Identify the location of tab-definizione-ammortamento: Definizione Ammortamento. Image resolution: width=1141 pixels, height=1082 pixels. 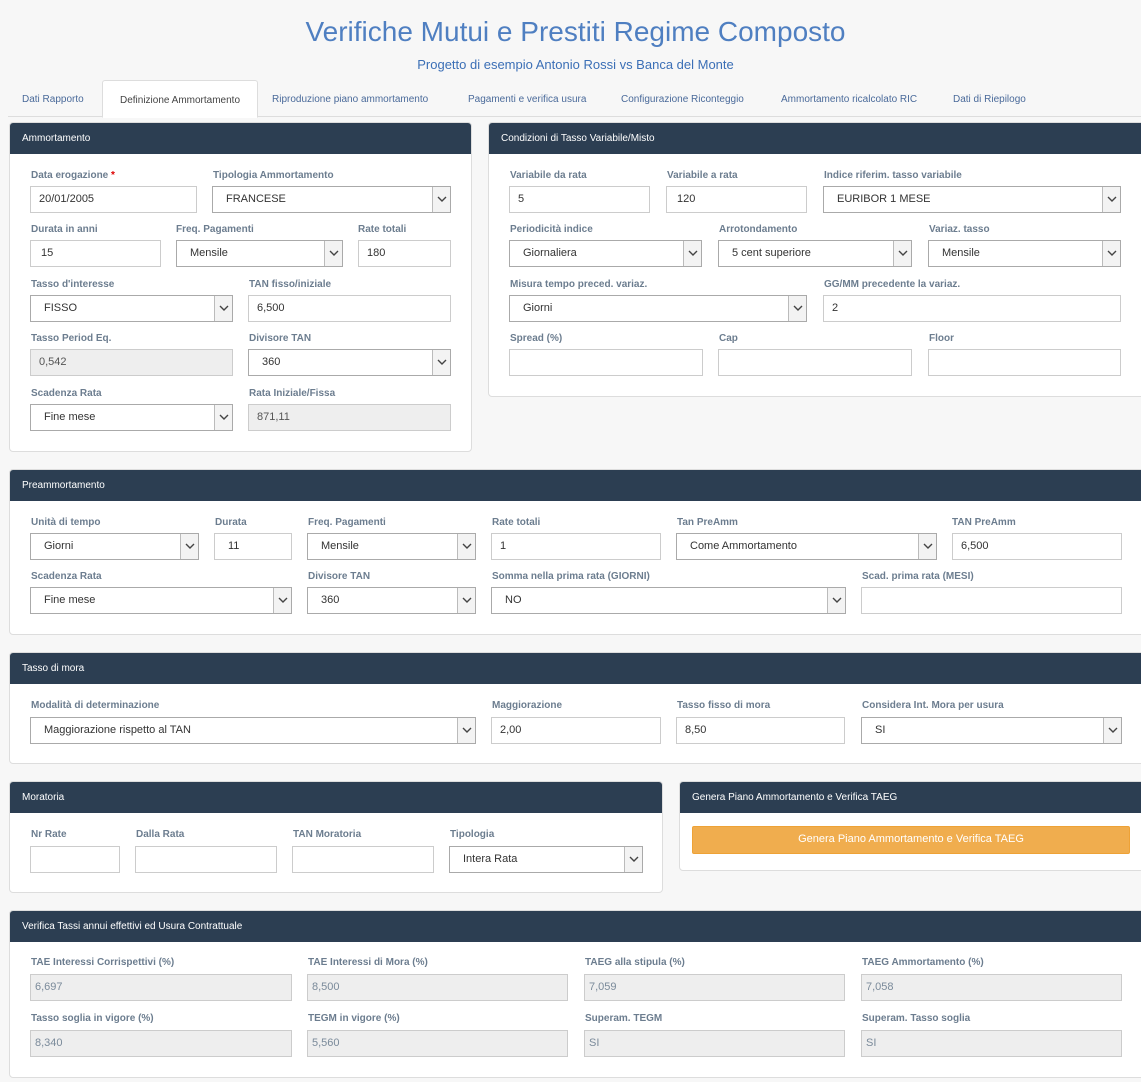
(180, 99).